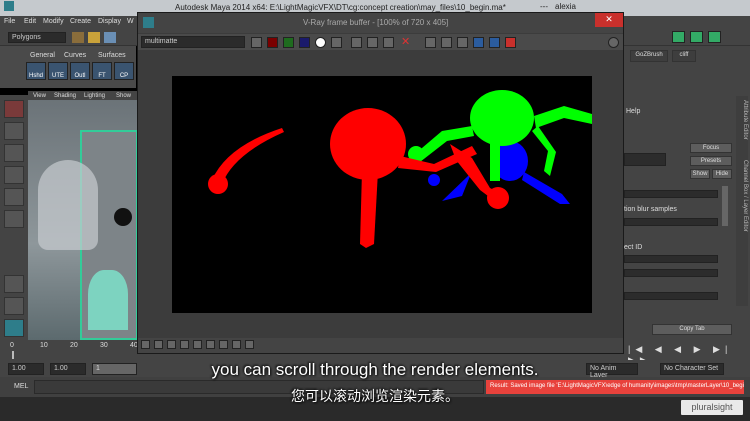  Describe the element at coordinates (14, 284) in the screenshot. I see `layout-single-icon` at that location.